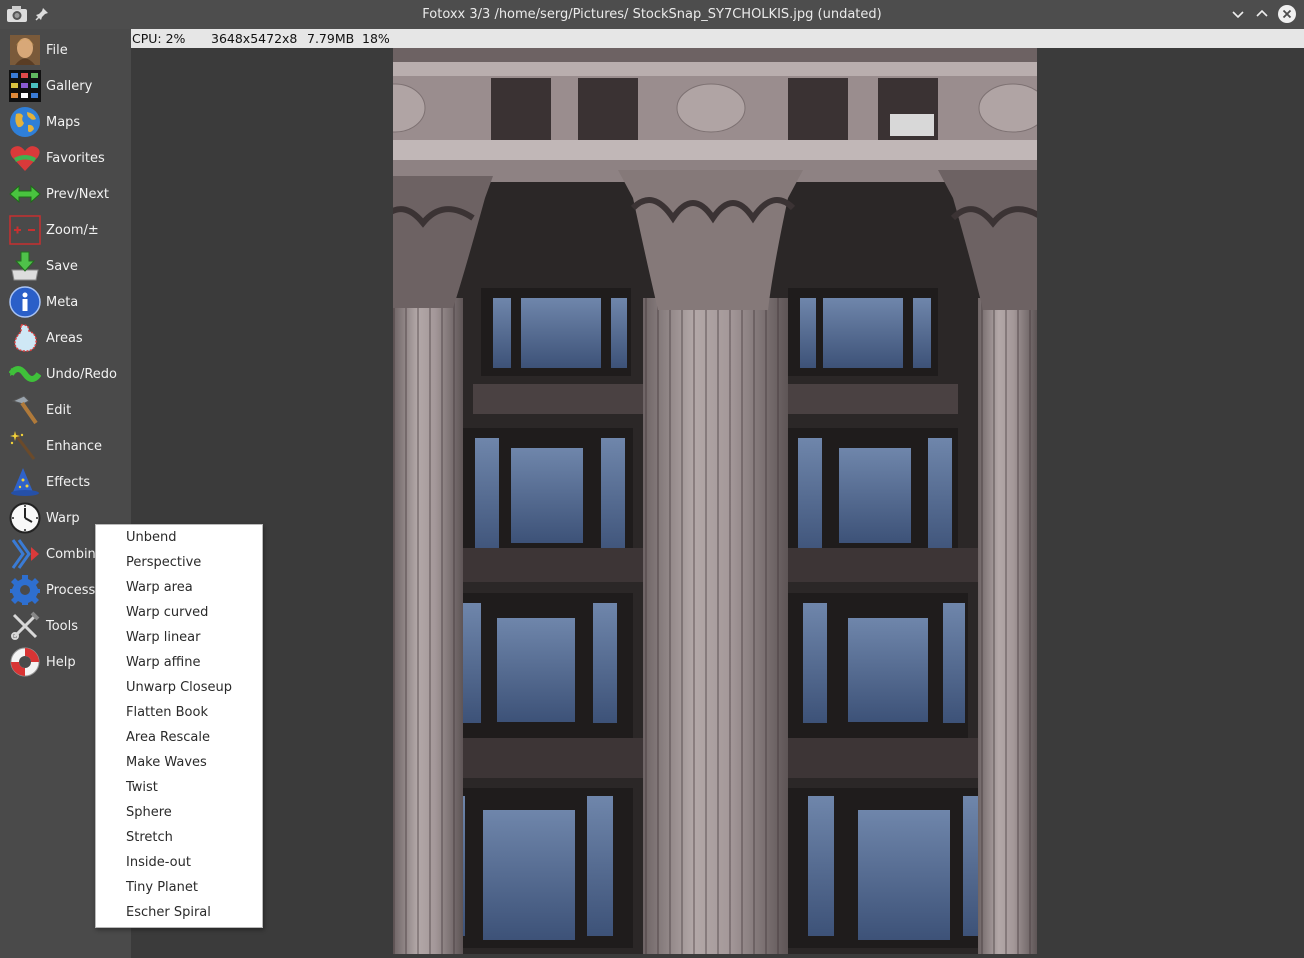 The width and height of the screenshot is (1304, 958). I want to click on sidebar-item-effects: Effects, so click(65, 481).